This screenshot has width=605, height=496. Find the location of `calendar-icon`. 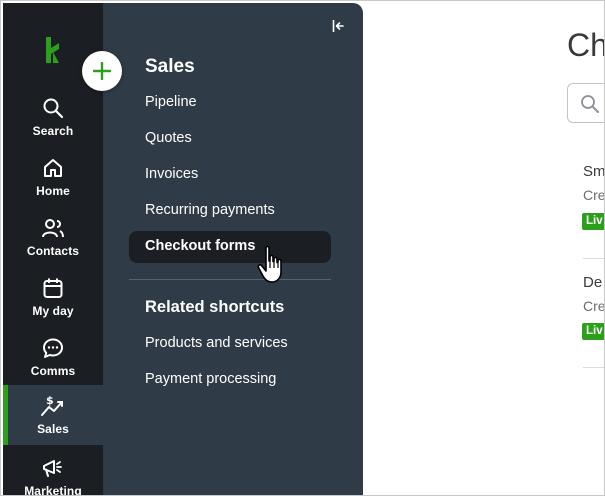

calendar-icon is located at coordinates (53, 288).